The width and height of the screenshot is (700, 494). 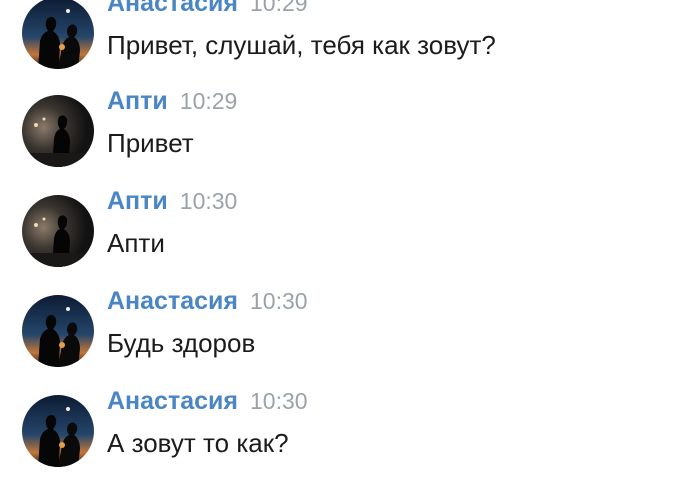 What do you see at coordinates (172, 103) in the screenshot?
I see `message-header: Апти 10:29` at bounding box center [172, 103].